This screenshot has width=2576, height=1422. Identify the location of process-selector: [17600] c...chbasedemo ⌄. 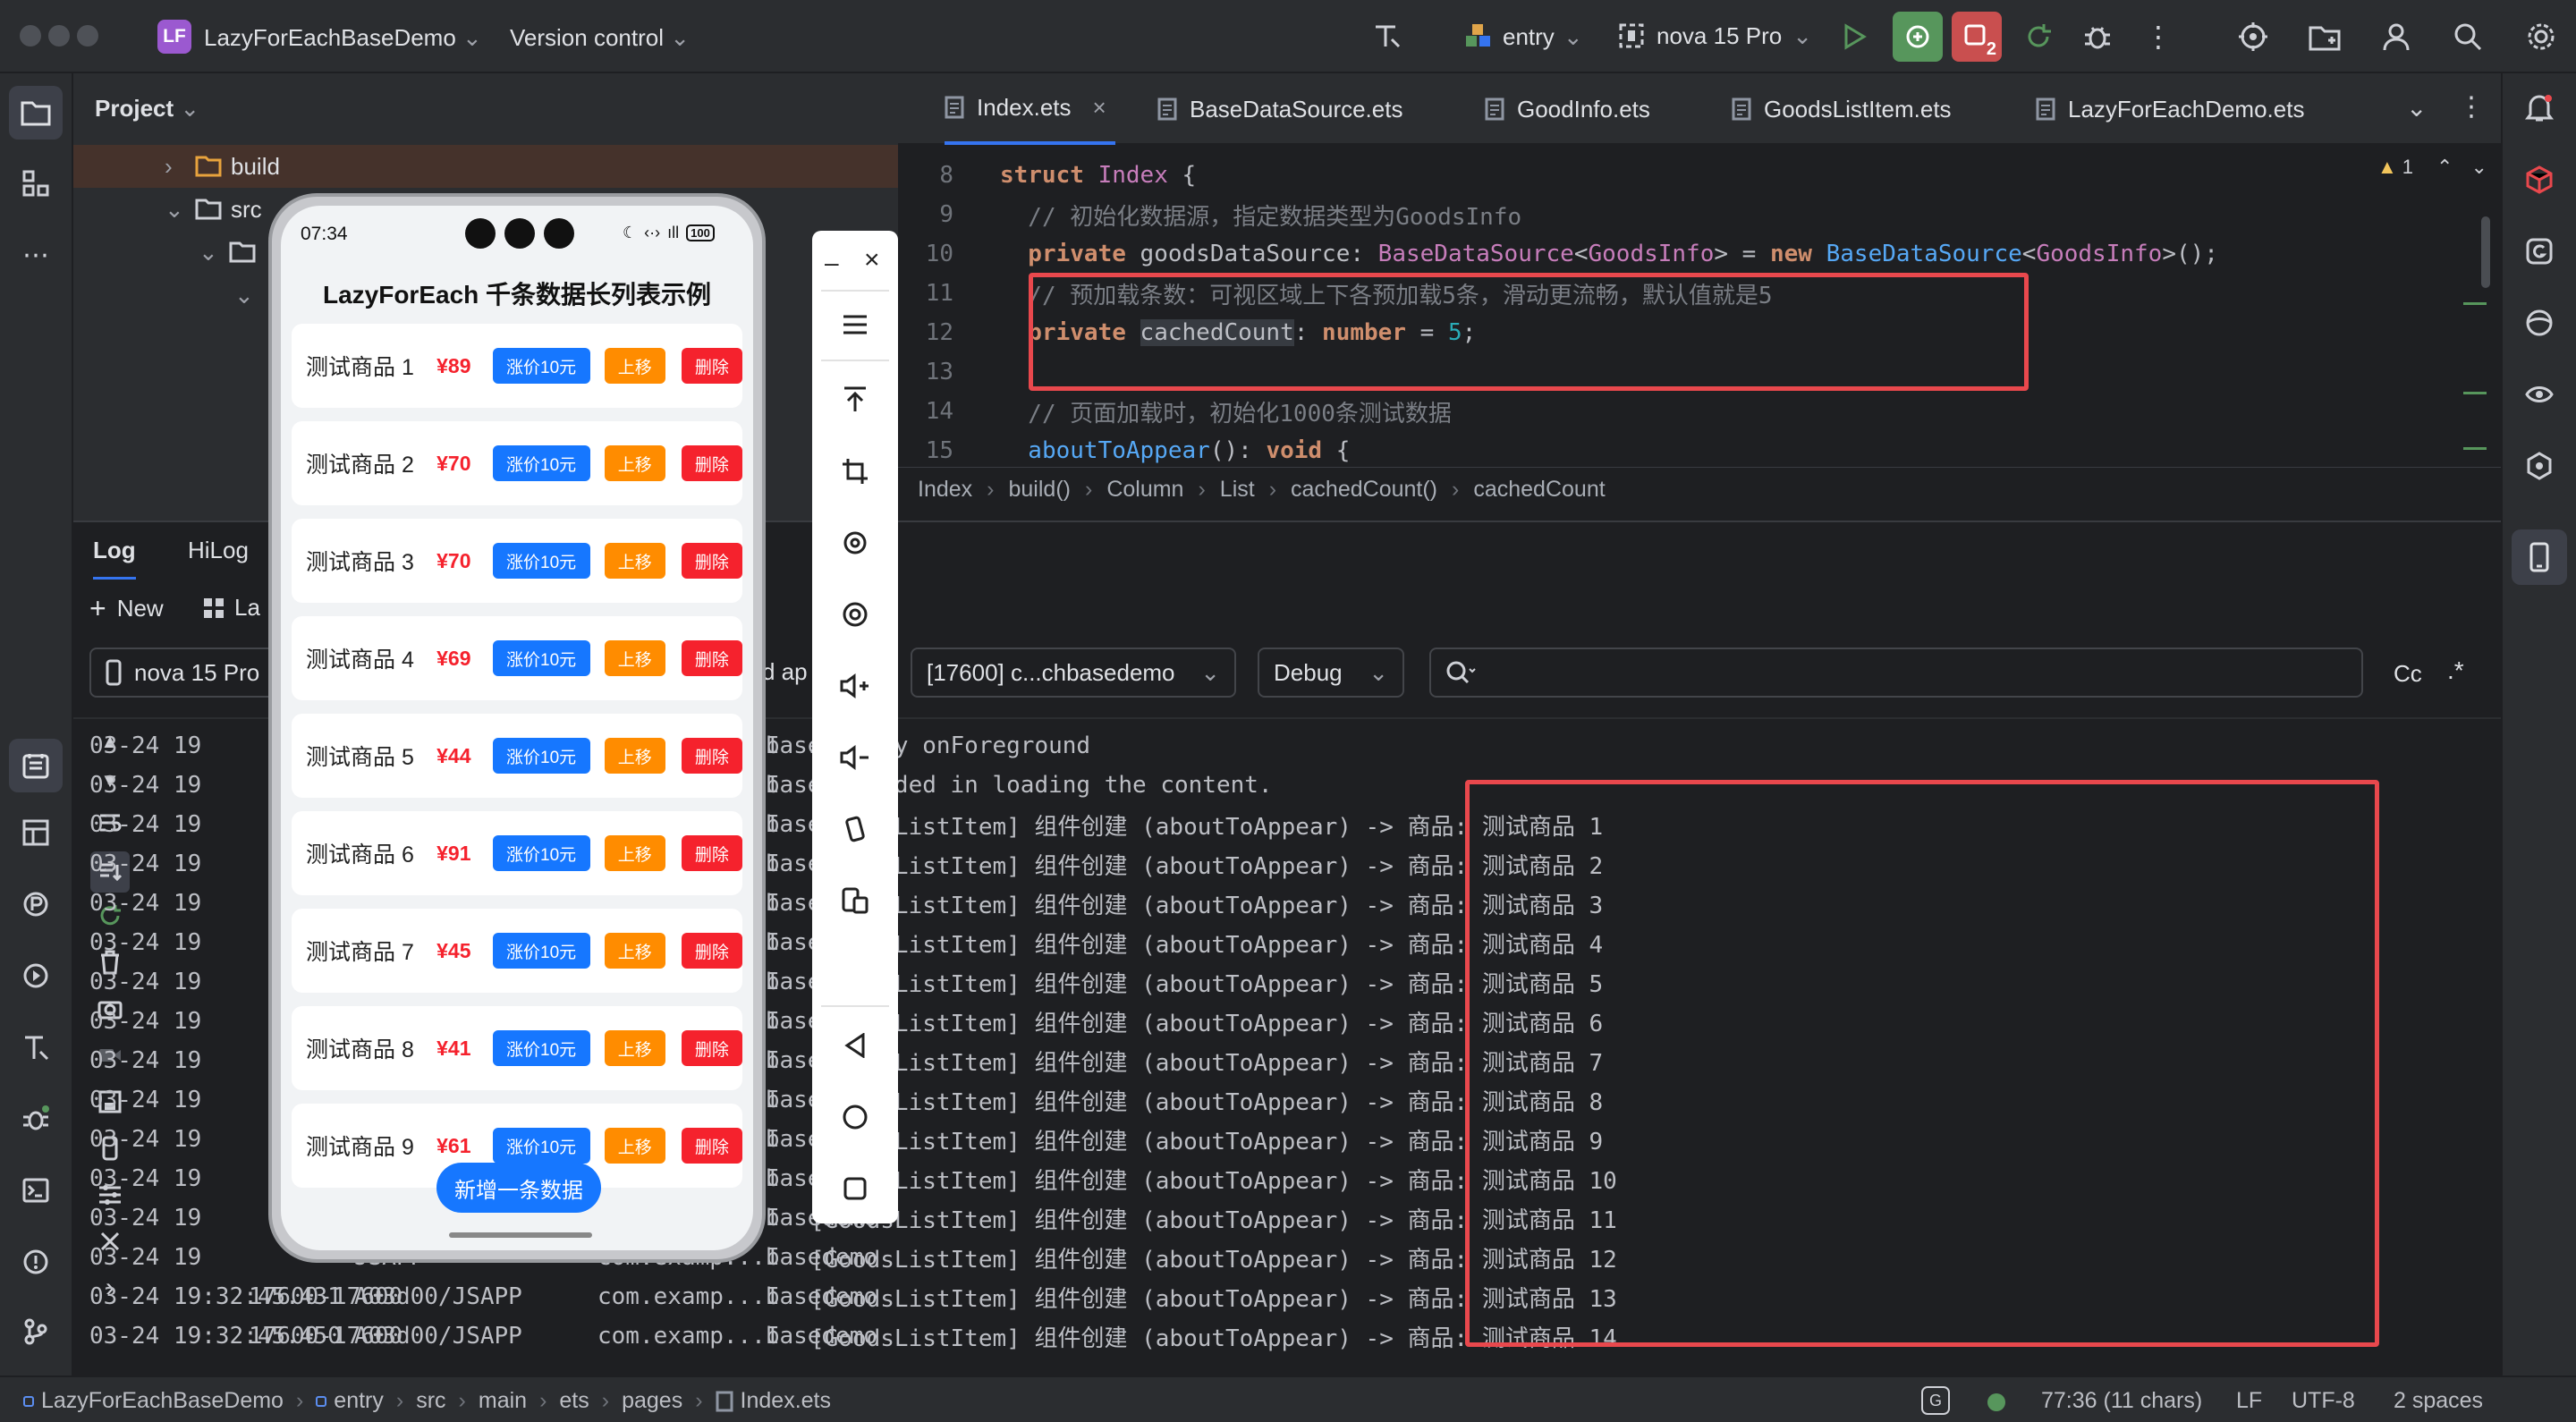
(1073, 673).